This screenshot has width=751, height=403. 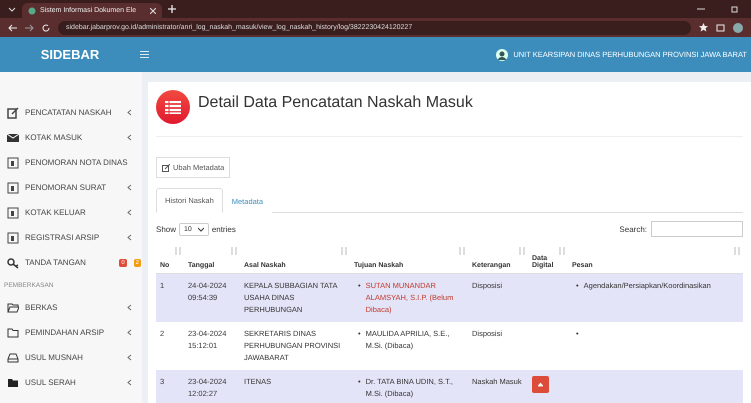 I want to click on menu-item: PENOMORAN NOTA DINAS, so click(x=83, y=162).